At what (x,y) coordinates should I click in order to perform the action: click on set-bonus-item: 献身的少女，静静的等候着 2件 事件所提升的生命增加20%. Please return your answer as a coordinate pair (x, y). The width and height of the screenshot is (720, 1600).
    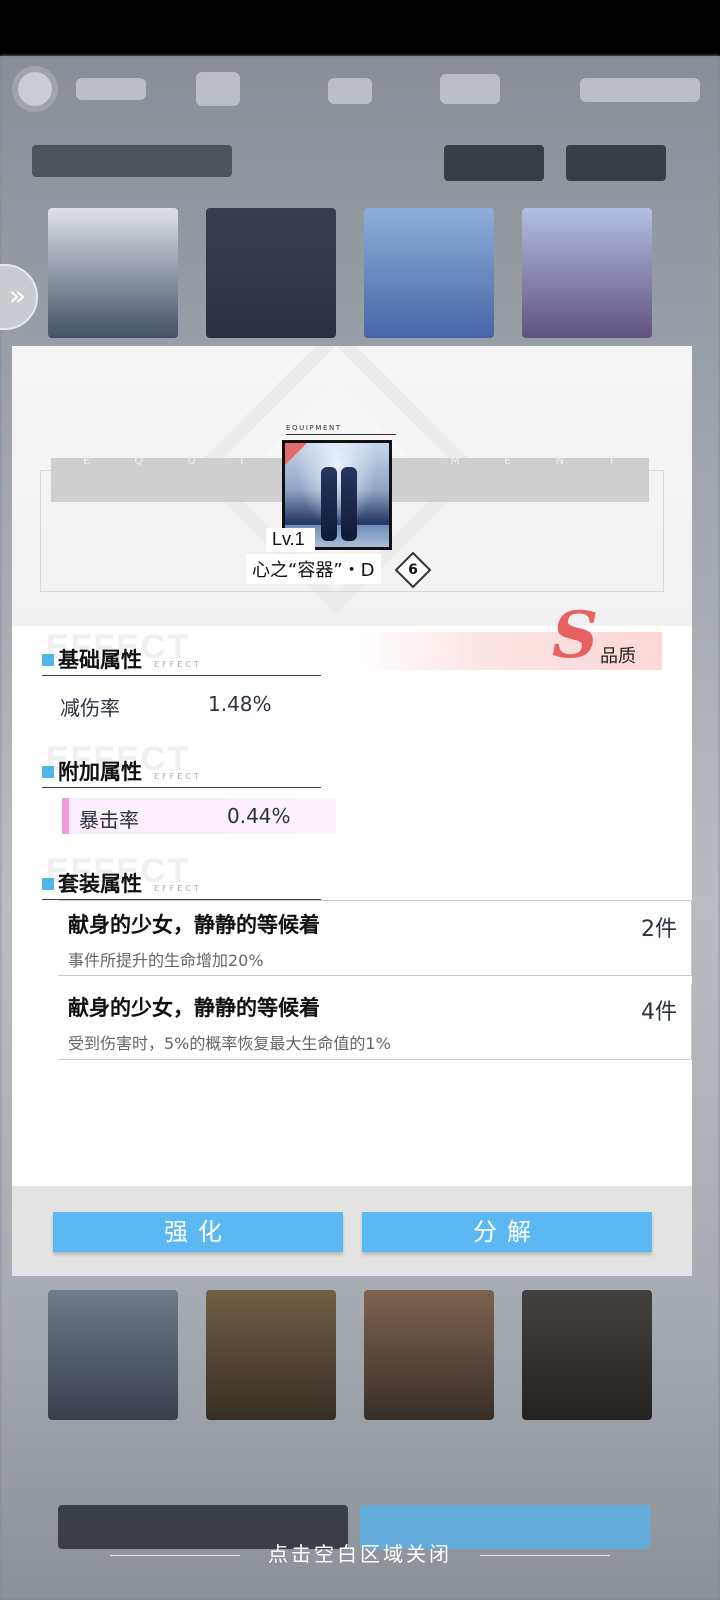
    Looking at the image, I should click on (375, 938).